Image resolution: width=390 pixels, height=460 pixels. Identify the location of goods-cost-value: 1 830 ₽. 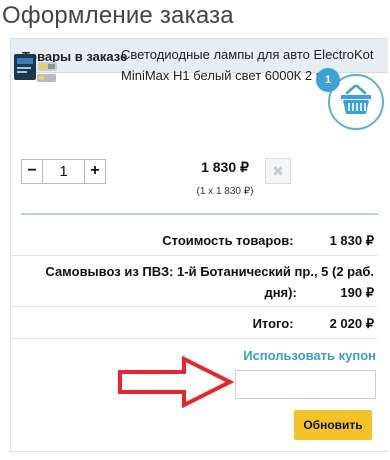
(351, 240).